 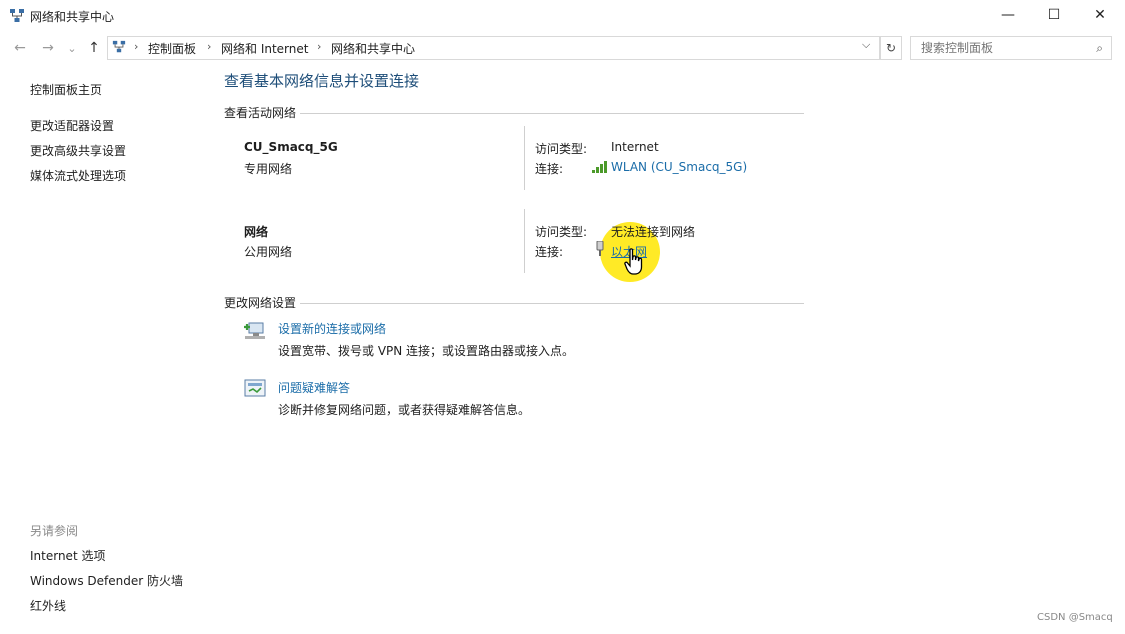 What do you see at coordinates (48, 48) in the screenshot?
I see `forward-arrow-icon: →` at bounding box center [48, 48].